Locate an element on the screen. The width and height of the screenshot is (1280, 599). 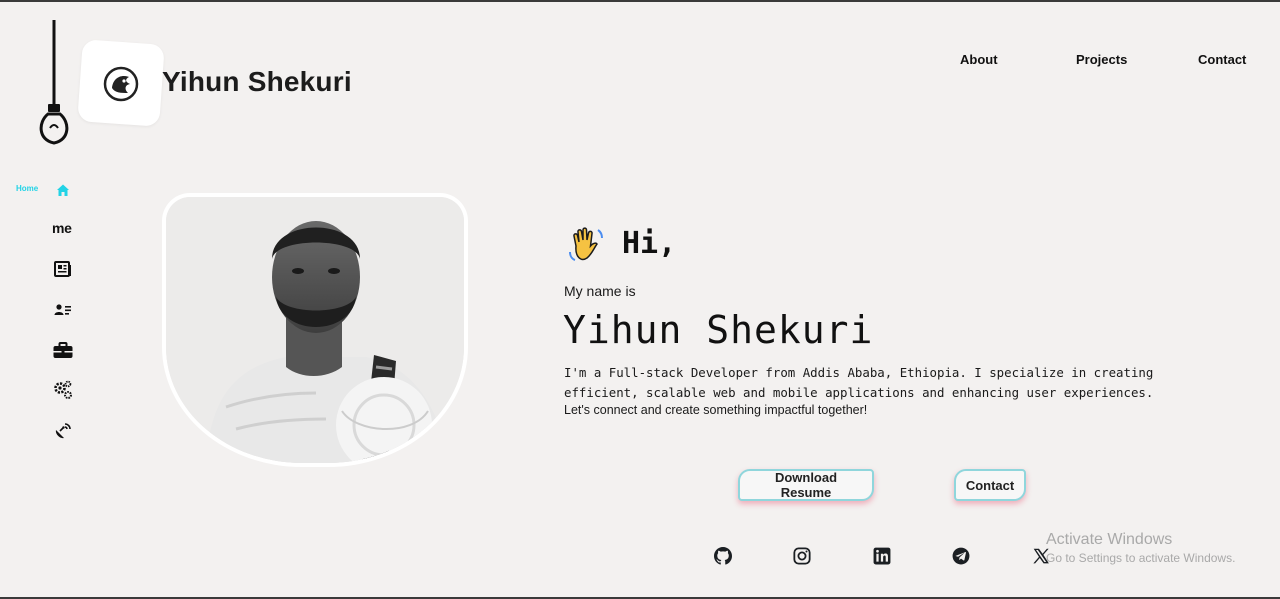
nav-about-link: About is located at coordinates (979, 59).